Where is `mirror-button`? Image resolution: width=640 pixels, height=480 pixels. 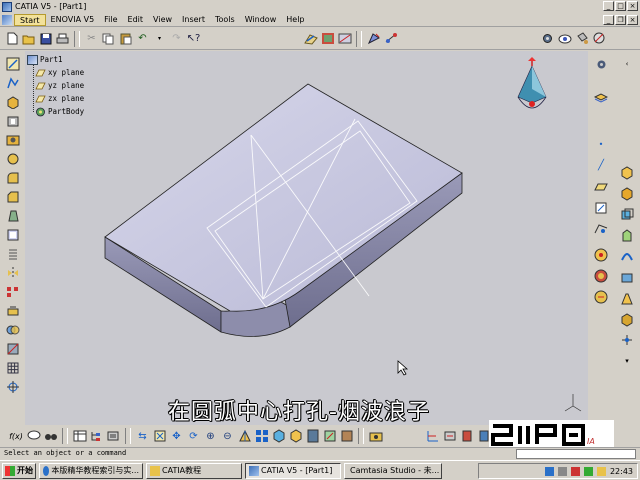
mirror-button is located at coordinates (13, 272).